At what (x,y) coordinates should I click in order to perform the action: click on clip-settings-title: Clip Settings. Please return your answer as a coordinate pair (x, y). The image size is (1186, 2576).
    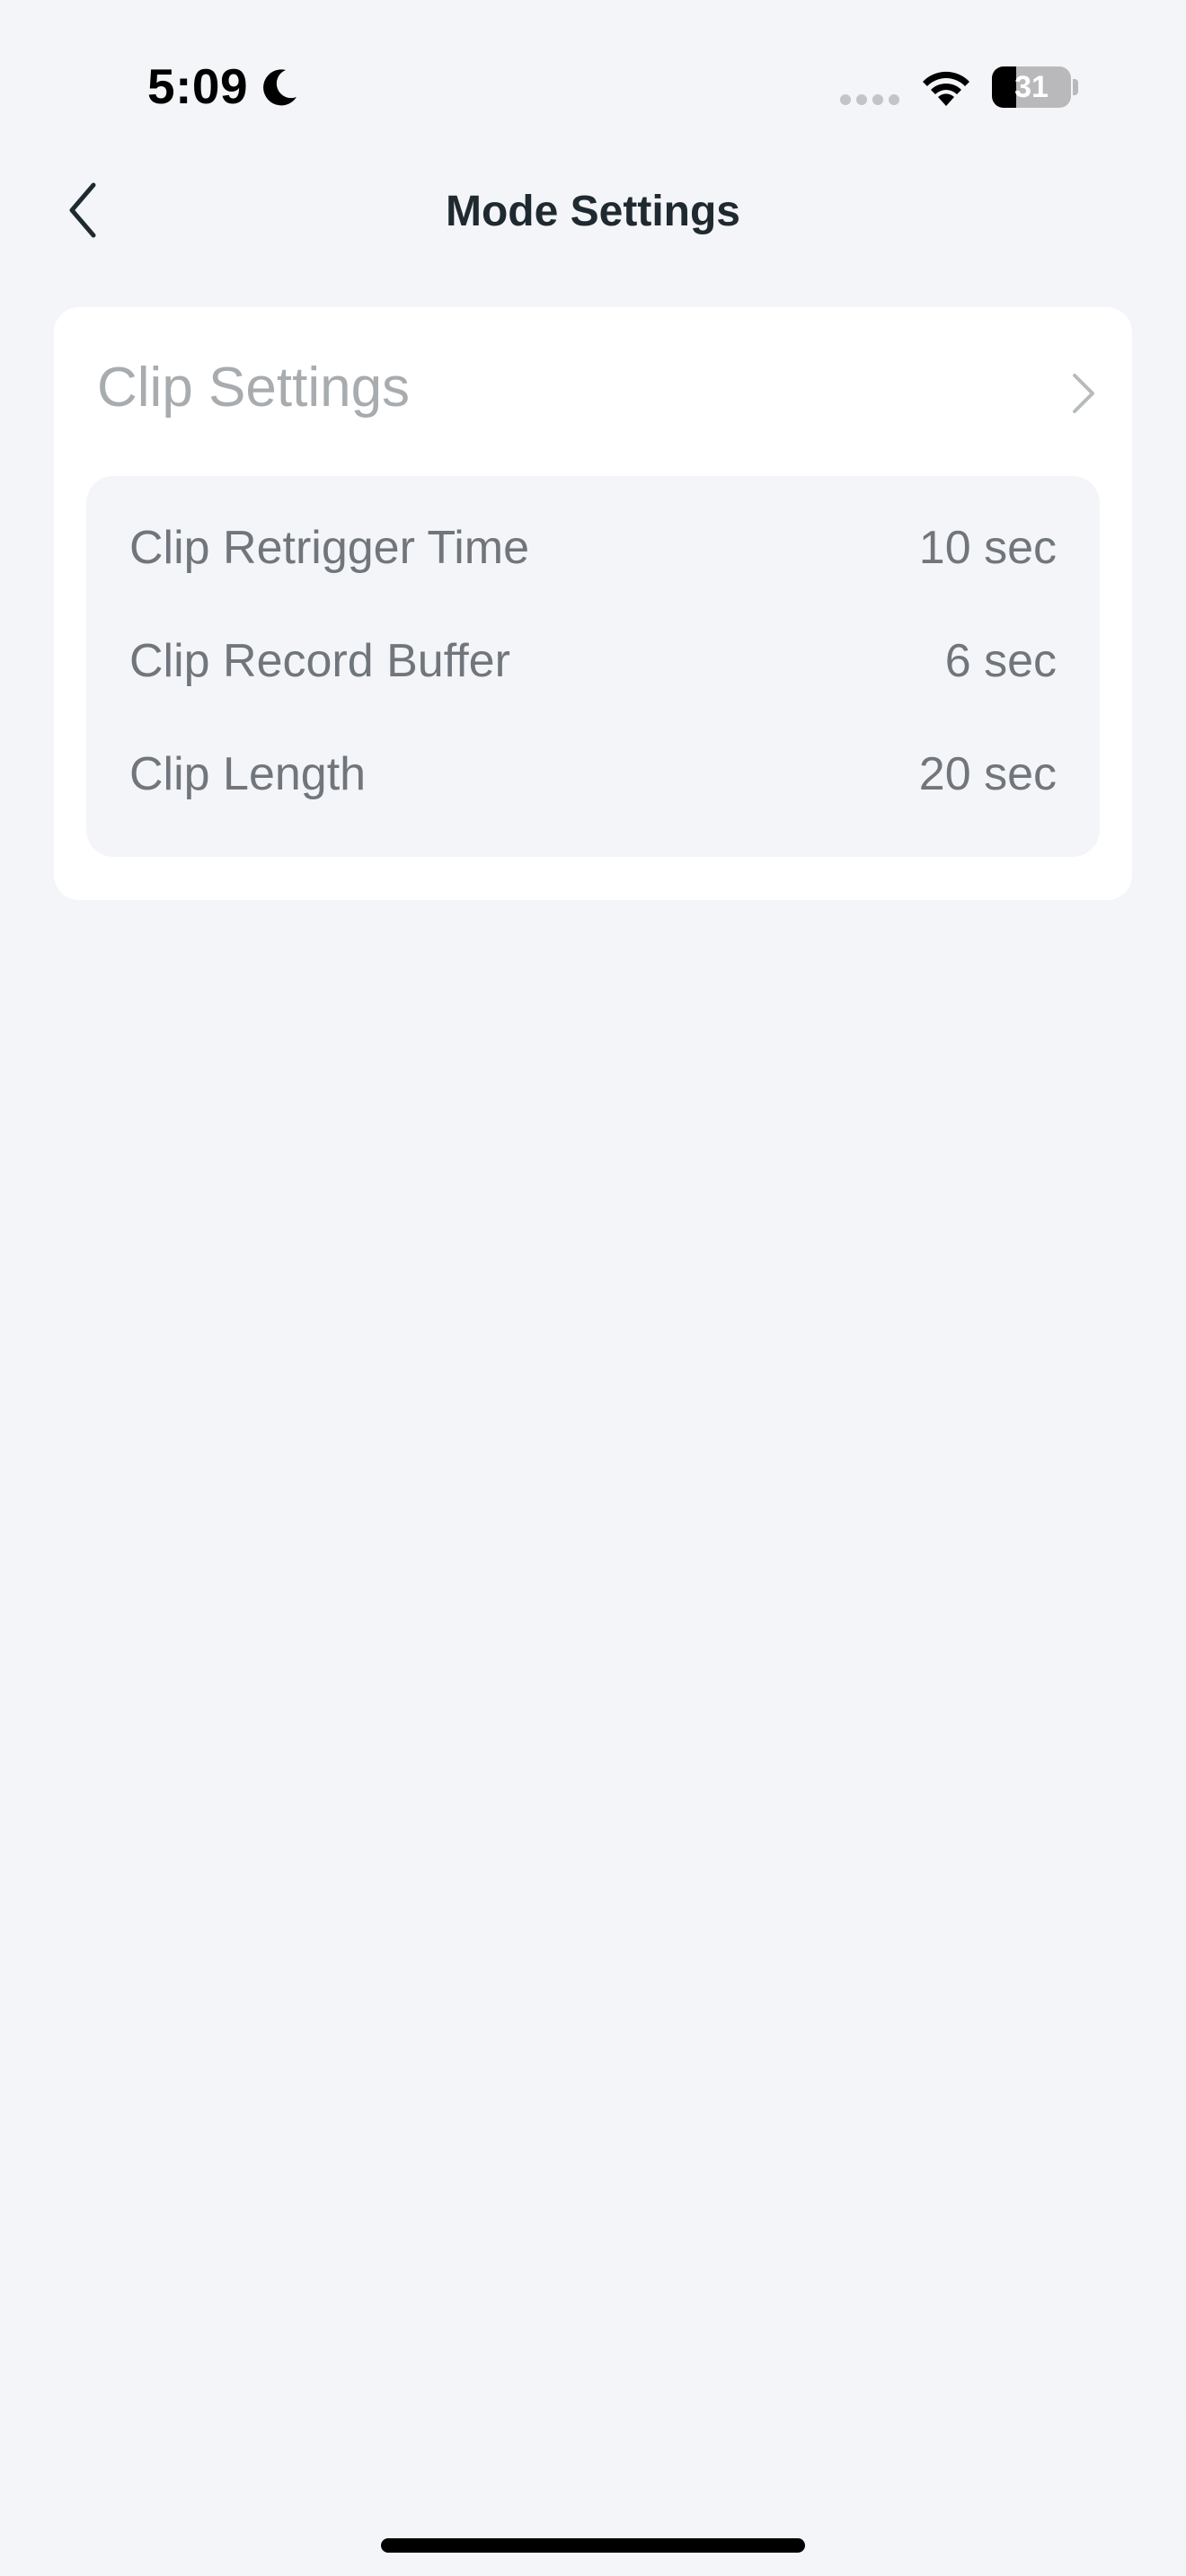
    Looking at the image, I should click on (254, 388).